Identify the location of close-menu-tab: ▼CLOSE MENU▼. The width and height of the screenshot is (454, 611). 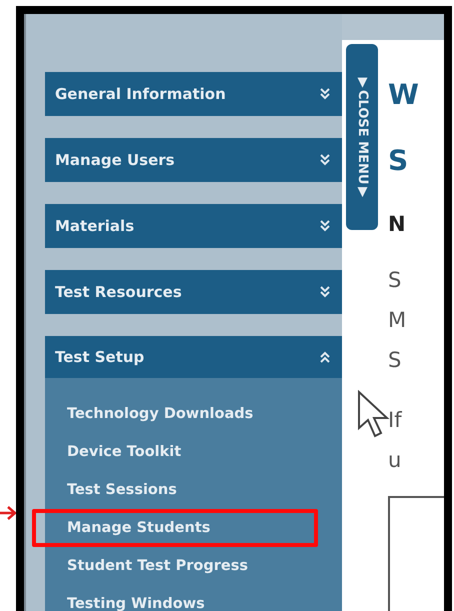
(362, 137).